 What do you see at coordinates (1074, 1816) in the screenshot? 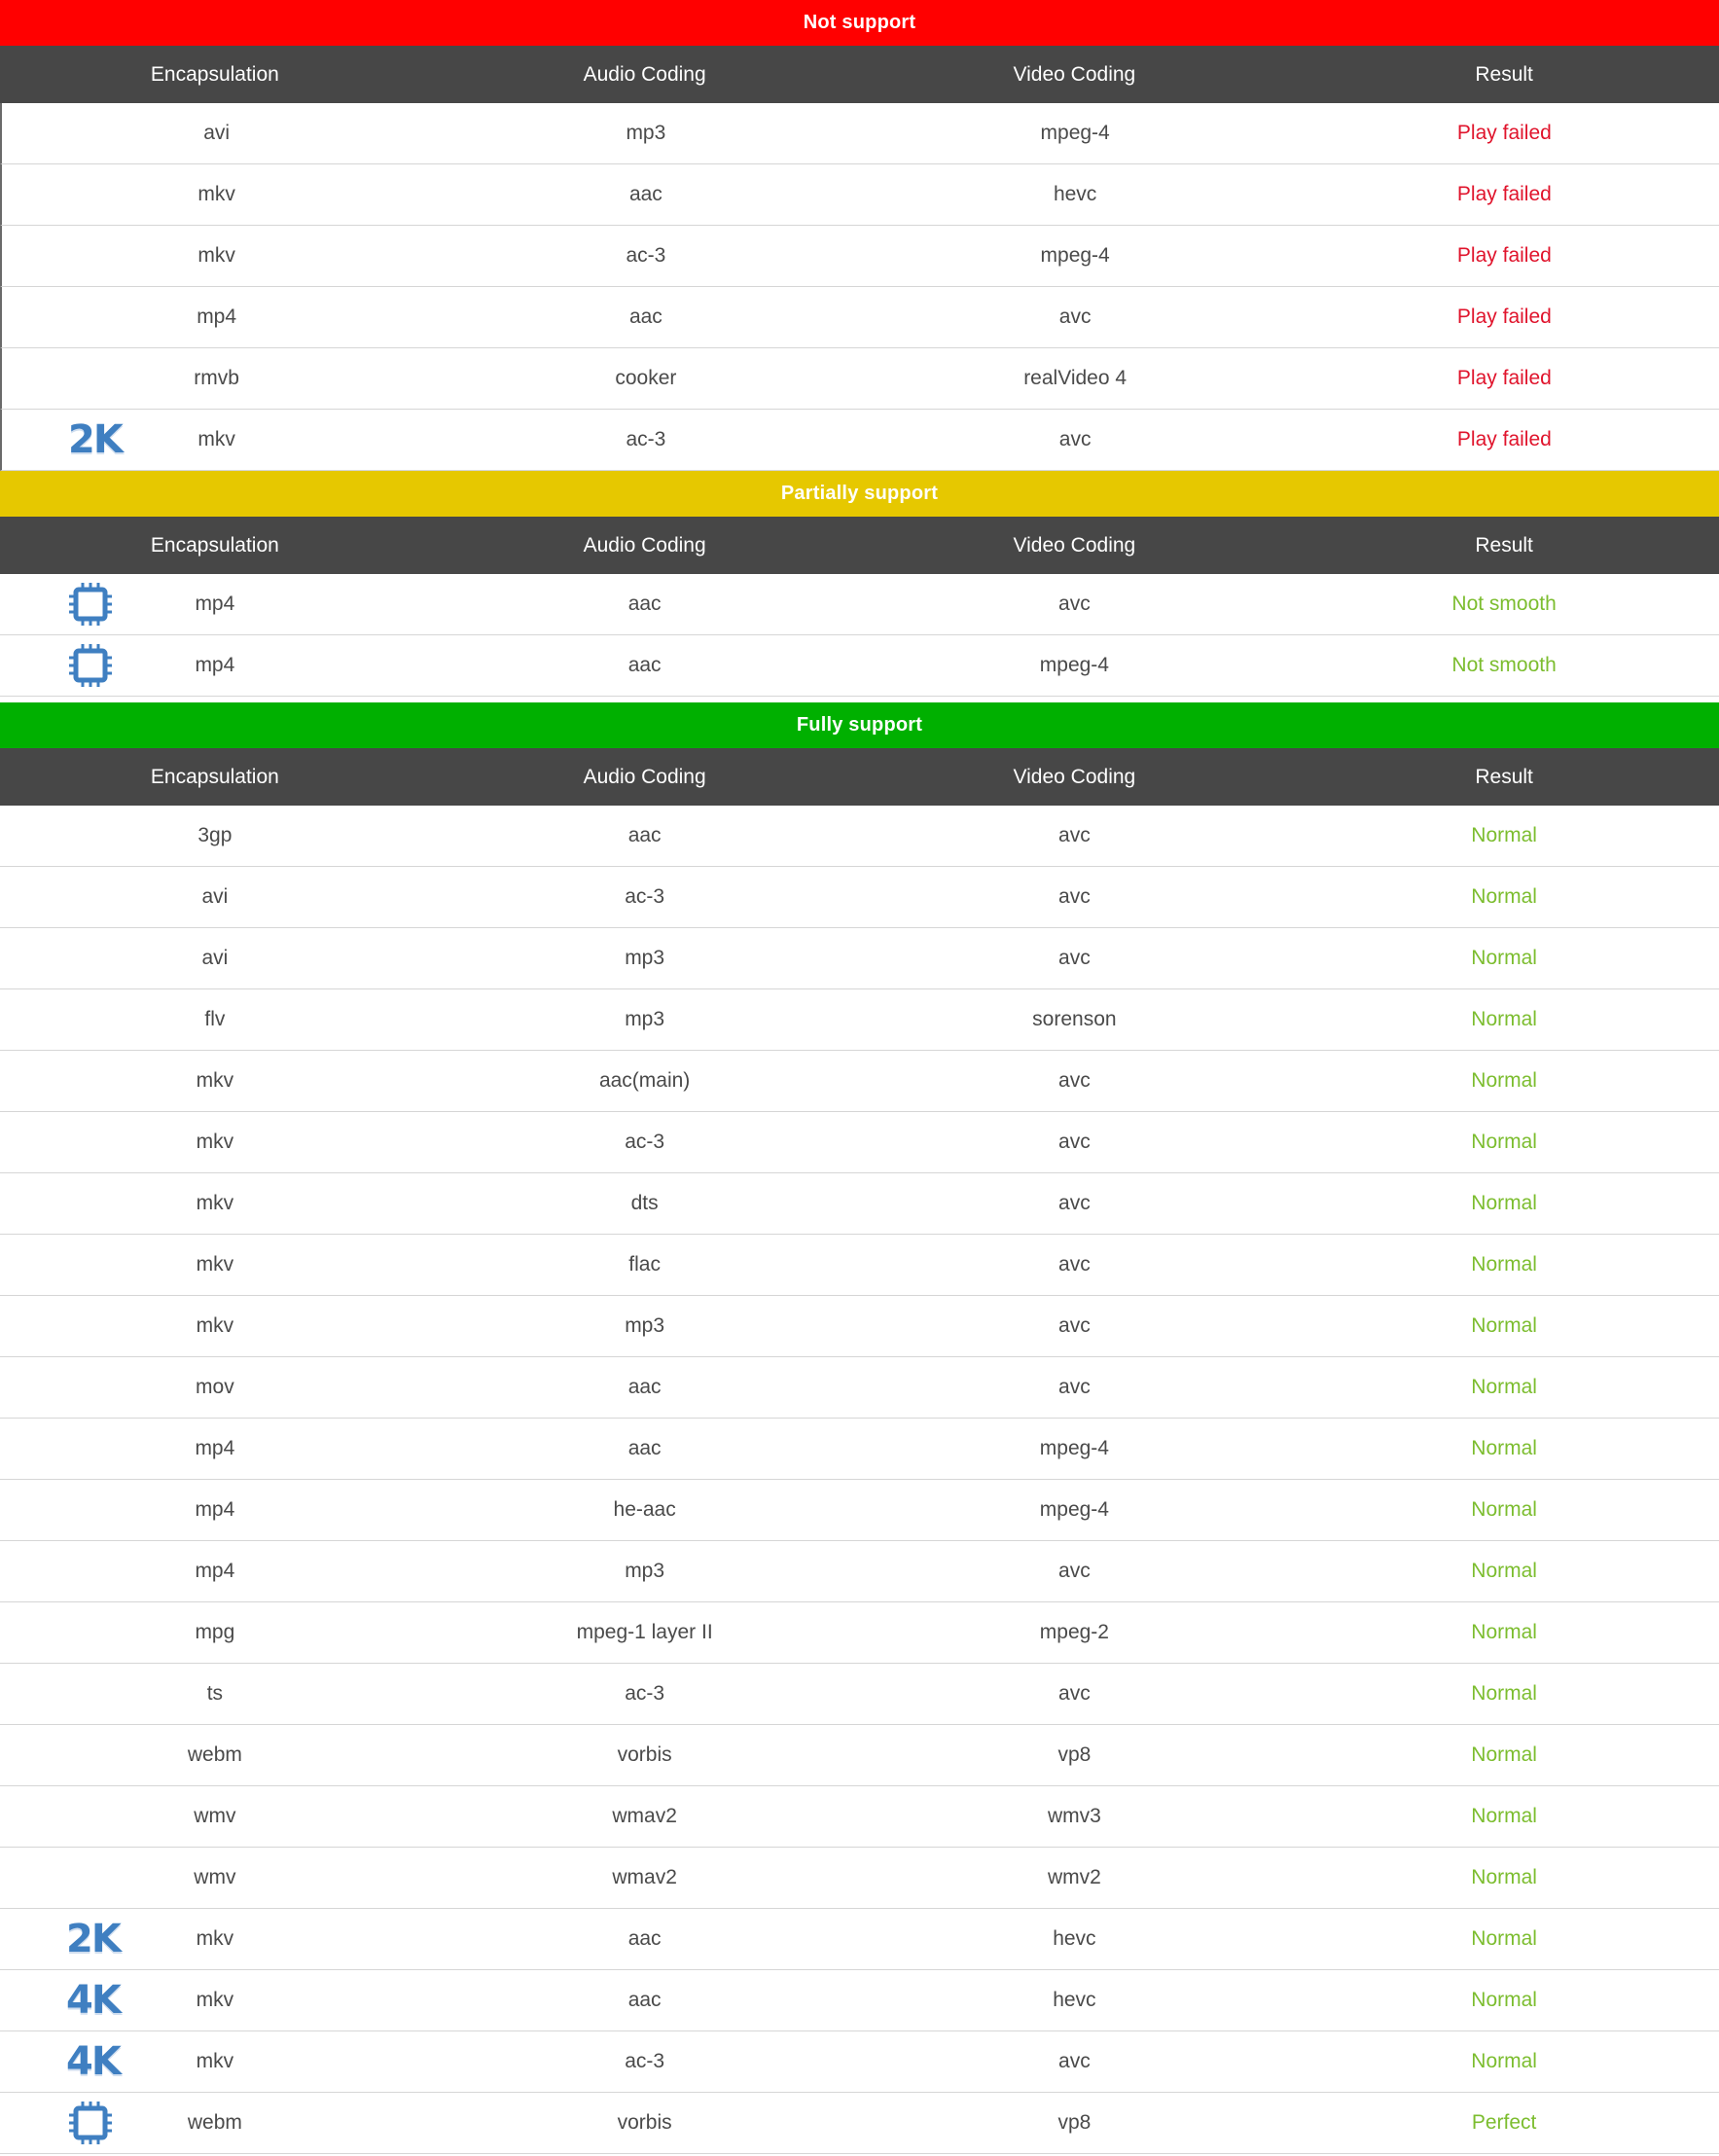
I see `video-coding-cell: wmv3` at bounding box center [1074, 1816].